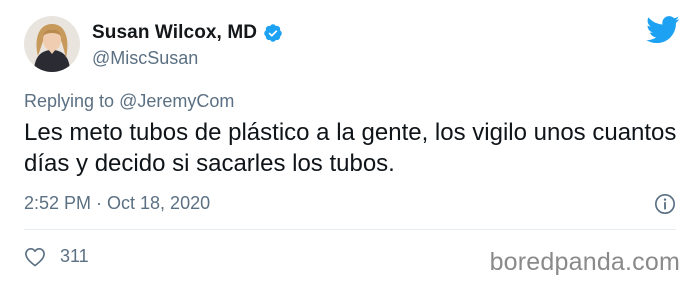 Image resolution: width=700 pixels, height=284 pixels. I want to click on replying-to-line: Replying to @JeremyCom, so click(129, 101).